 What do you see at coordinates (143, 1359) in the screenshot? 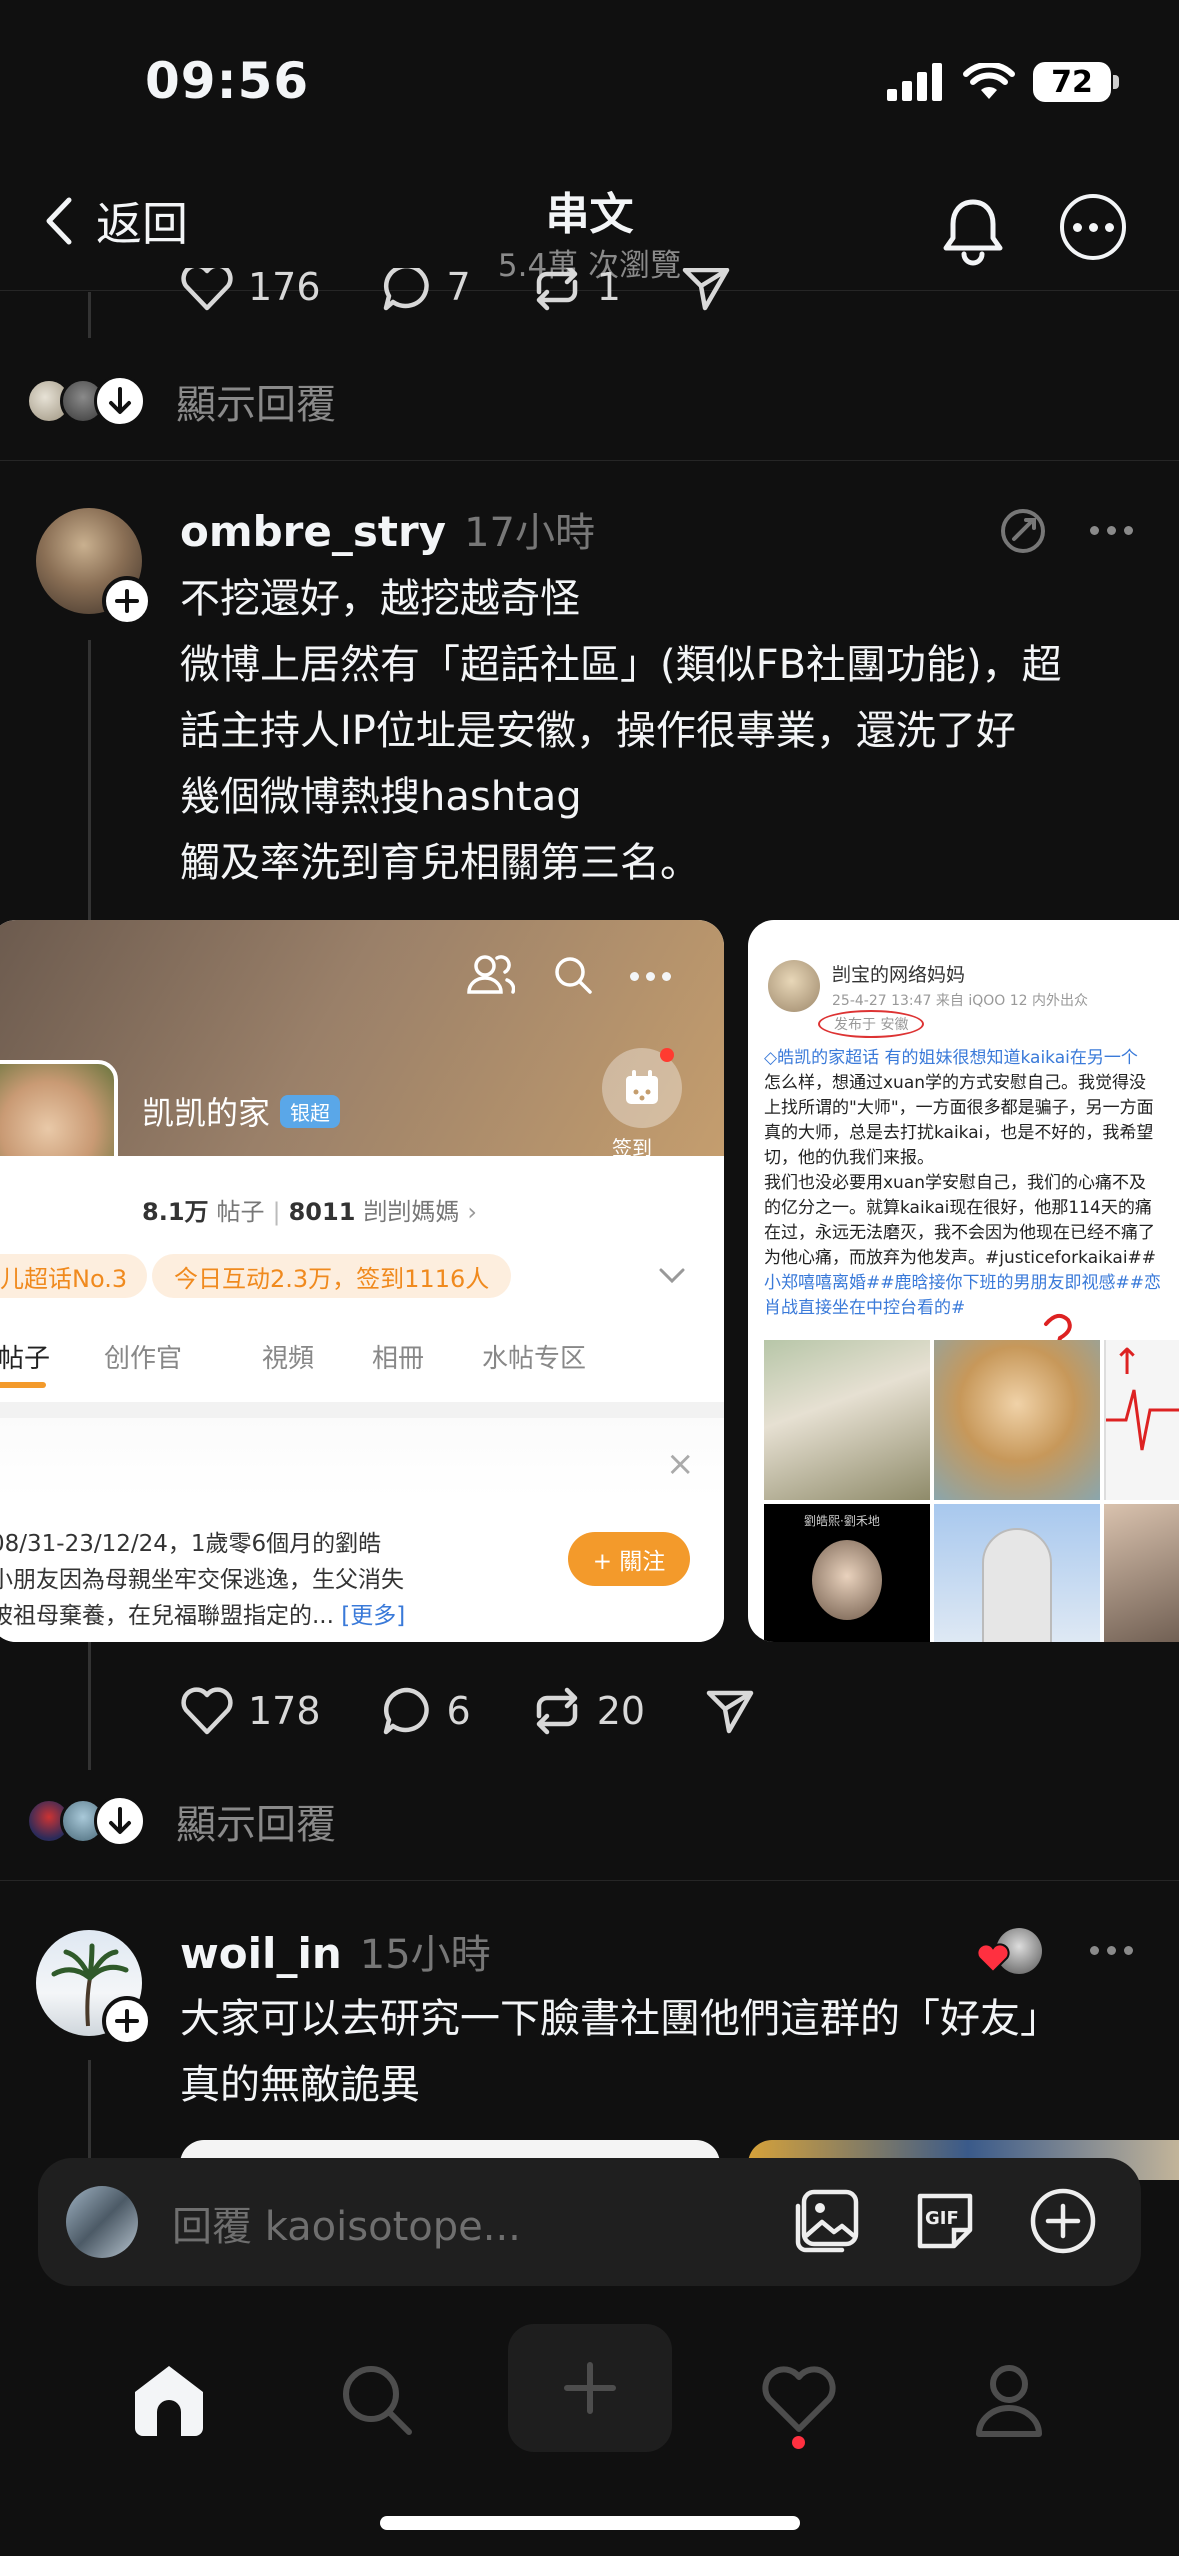
I see `group-tab: 创作官` at bounding box center [143, 1359].